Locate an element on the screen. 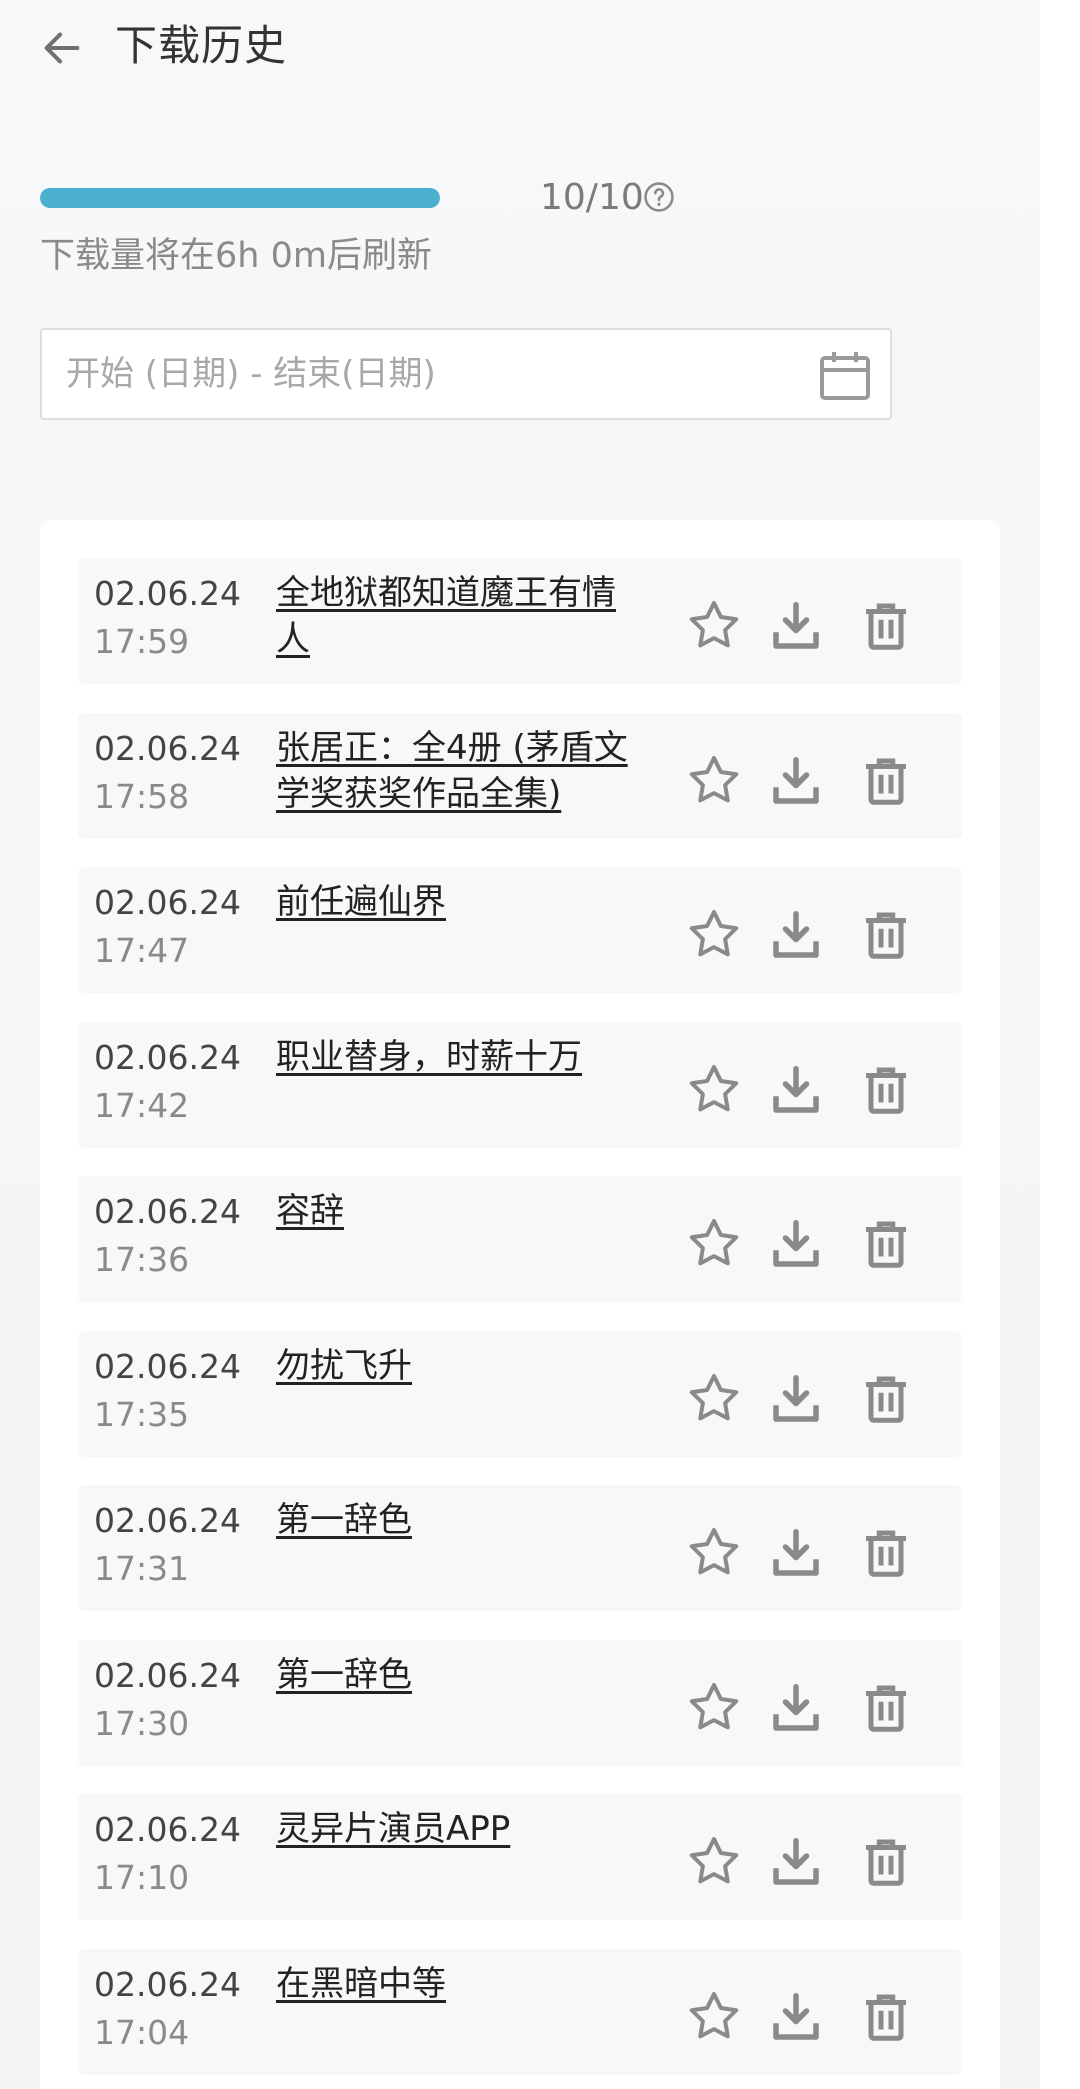  date-range-placeholder: 开始 (日期) - 结束(日期) is located at coordinates (251, 374).